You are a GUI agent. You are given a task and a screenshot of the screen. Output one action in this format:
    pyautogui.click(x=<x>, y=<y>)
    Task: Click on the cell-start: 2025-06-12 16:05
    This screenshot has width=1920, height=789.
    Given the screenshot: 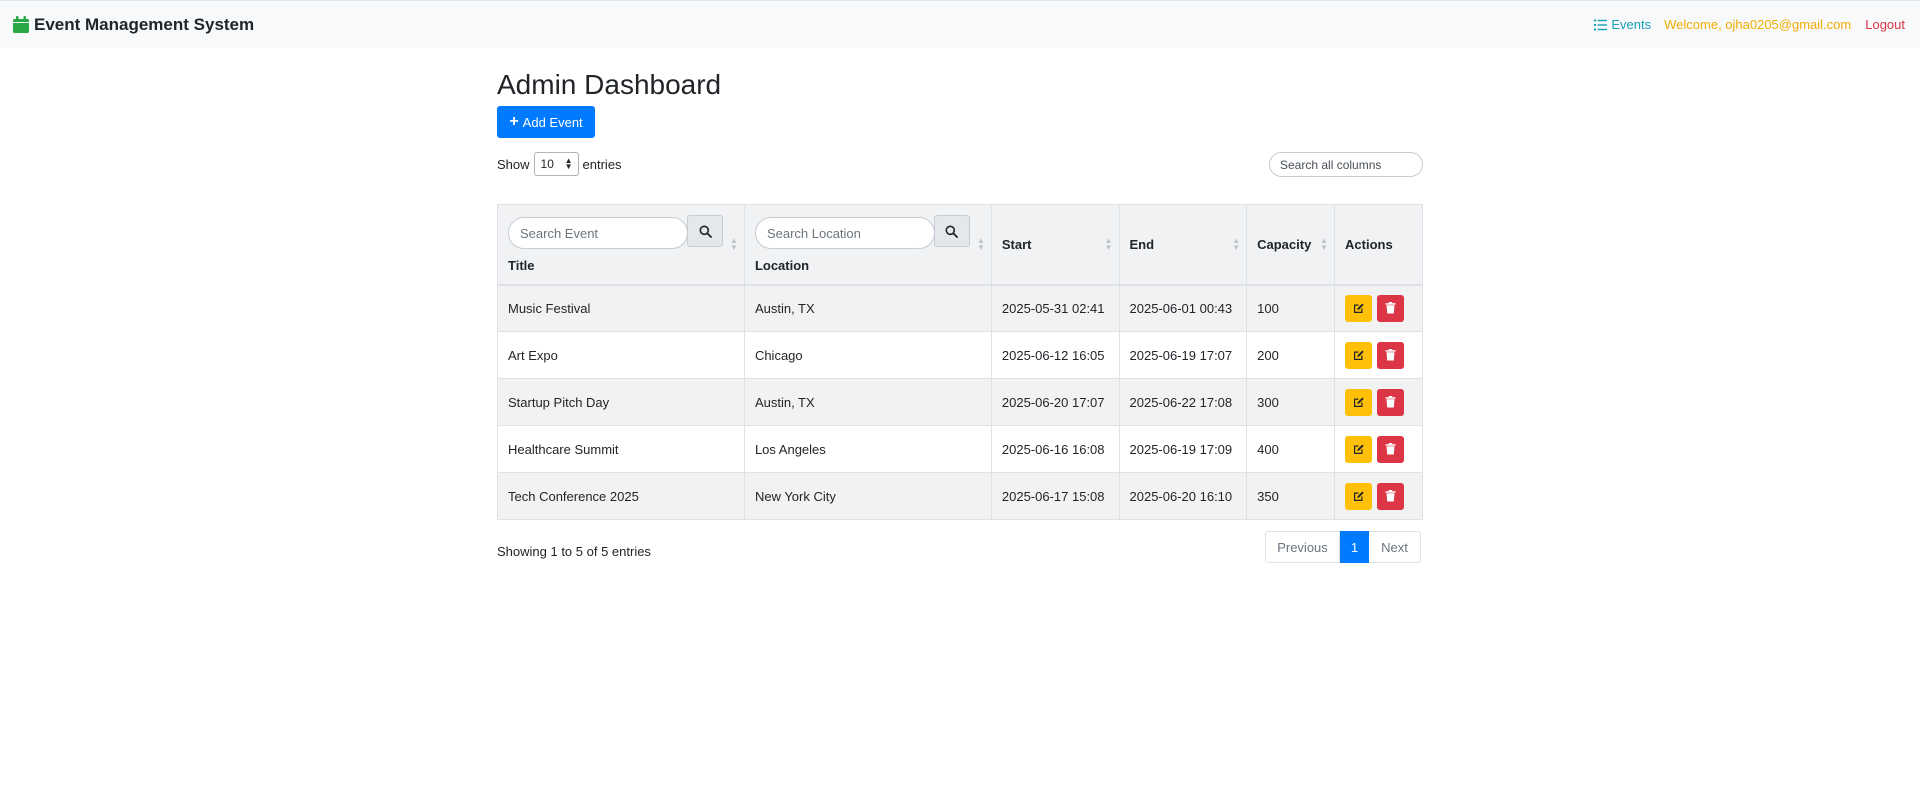 What is the action you would take?
    pyautogui.click(x=1055, y=355)
    